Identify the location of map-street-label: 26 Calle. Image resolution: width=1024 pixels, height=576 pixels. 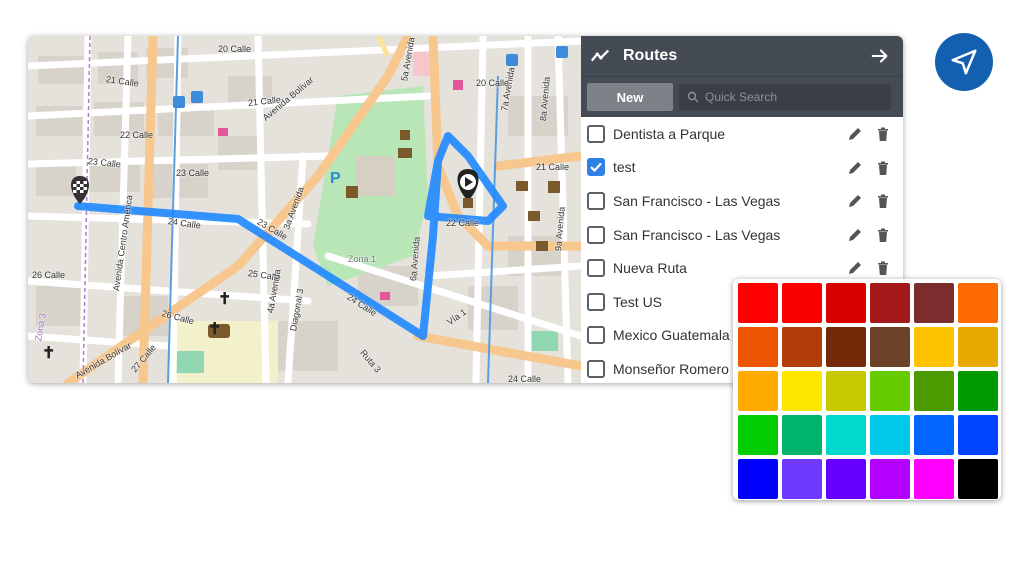
(49, 275).